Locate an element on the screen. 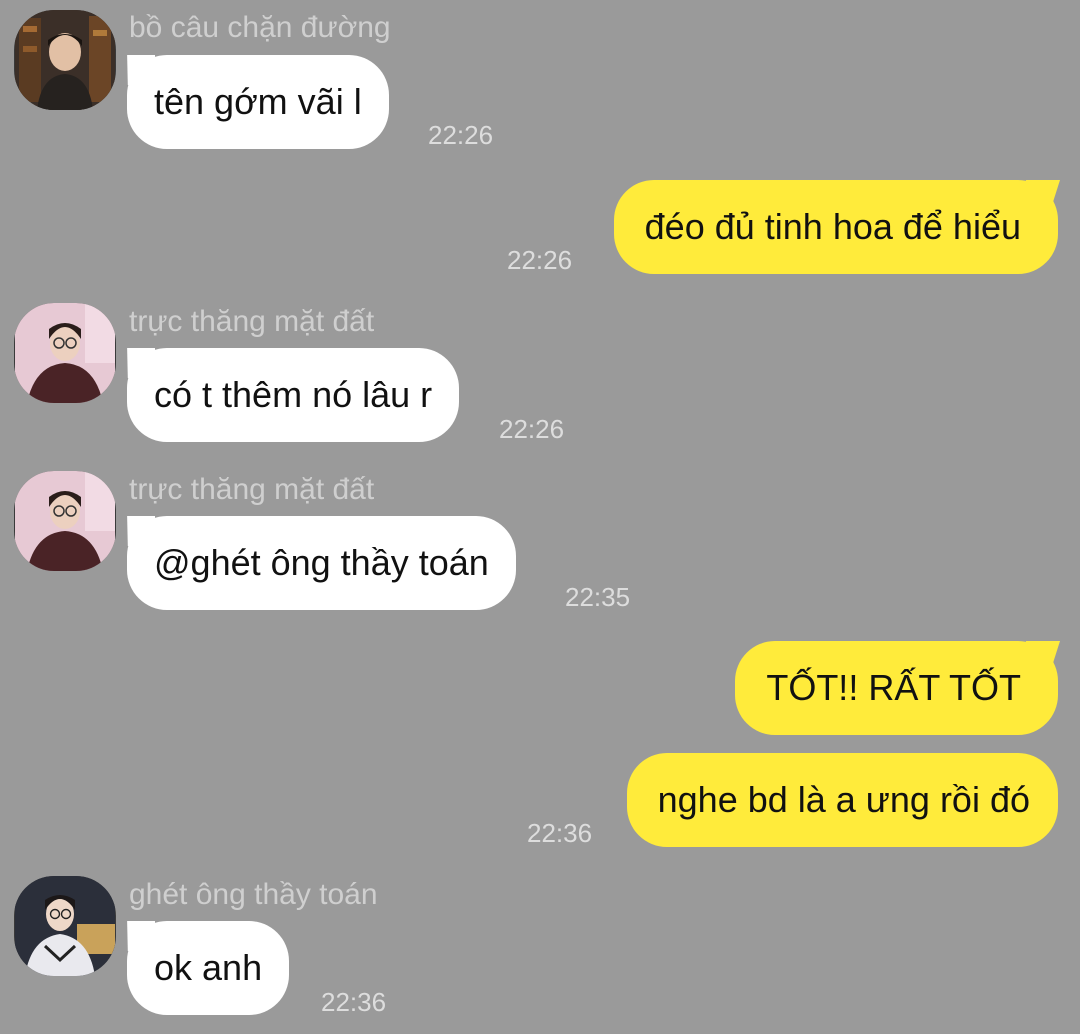  message-bubble-incoming: @ghét ông thầy toán is located at coordinates (321, 563).